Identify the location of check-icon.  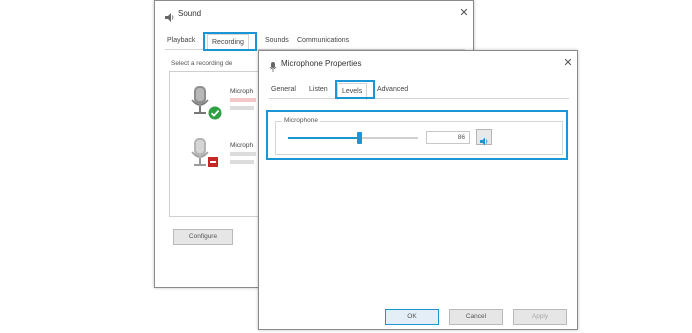
(215, 115).